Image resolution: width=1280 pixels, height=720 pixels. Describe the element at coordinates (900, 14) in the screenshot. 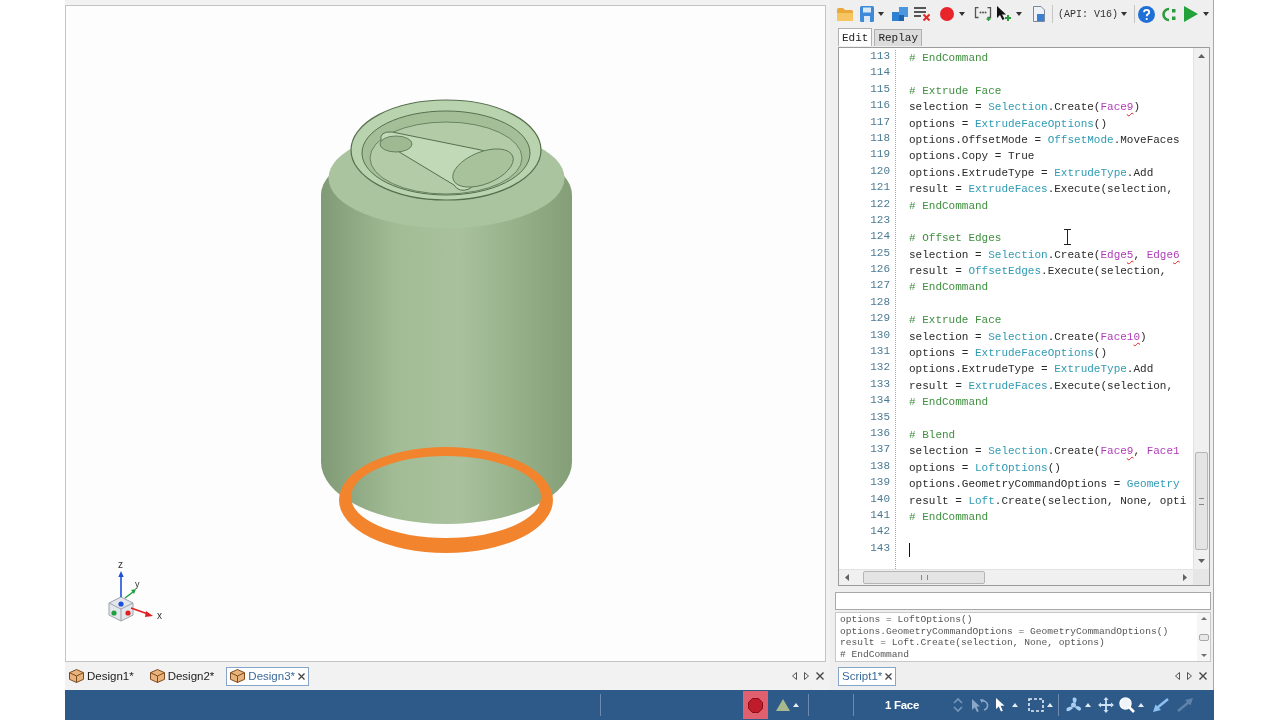

I see `stacked-blocks-icon` at that location.